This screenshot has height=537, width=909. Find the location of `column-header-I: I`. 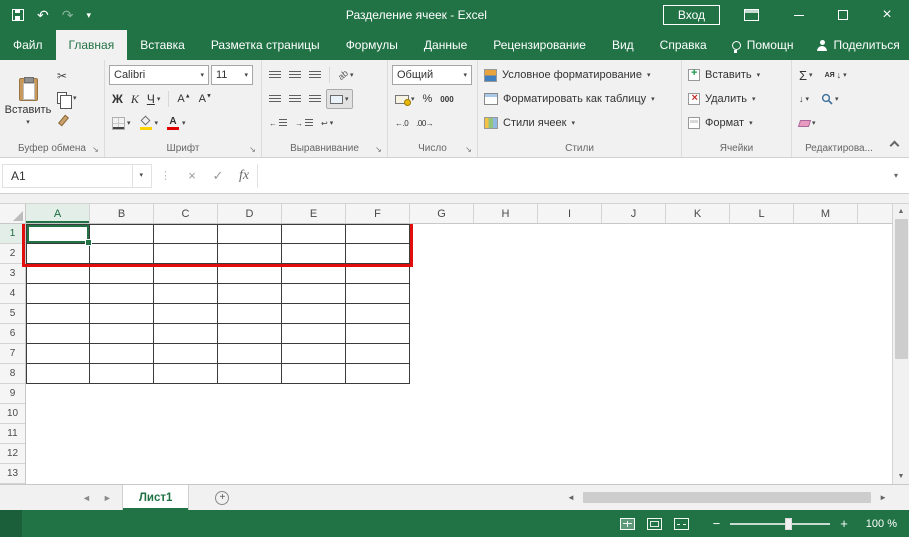

column-header-I: I is located at coordinates (570, 213).